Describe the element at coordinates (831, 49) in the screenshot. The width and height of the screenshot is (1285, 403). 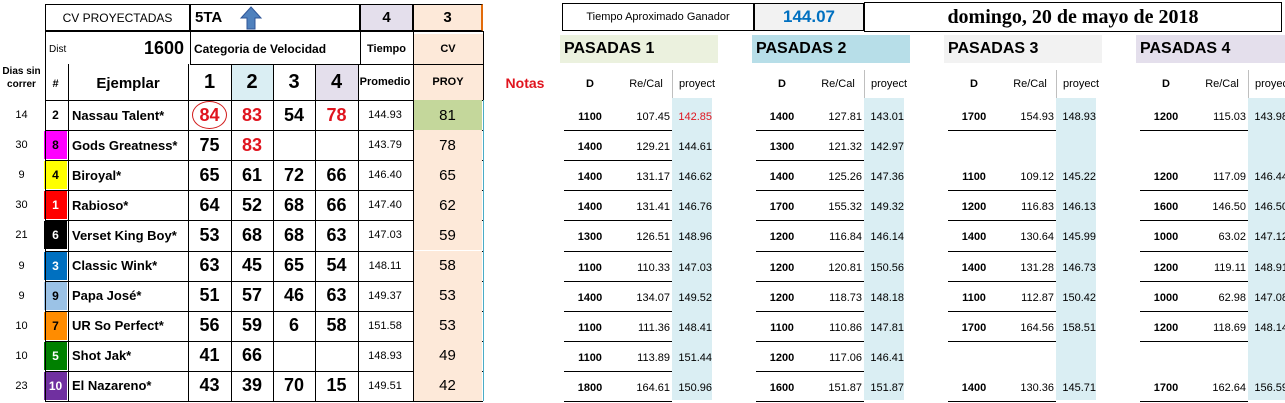
I see `pasadas-2-title: PASADAS 2` at that location.